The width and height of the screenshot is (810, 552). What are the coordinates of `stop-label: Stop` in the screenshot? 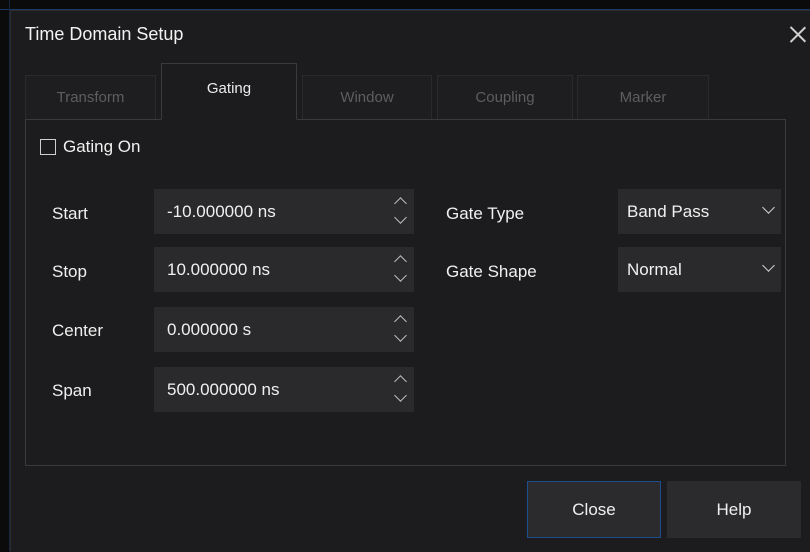 It's located at (69, 271).